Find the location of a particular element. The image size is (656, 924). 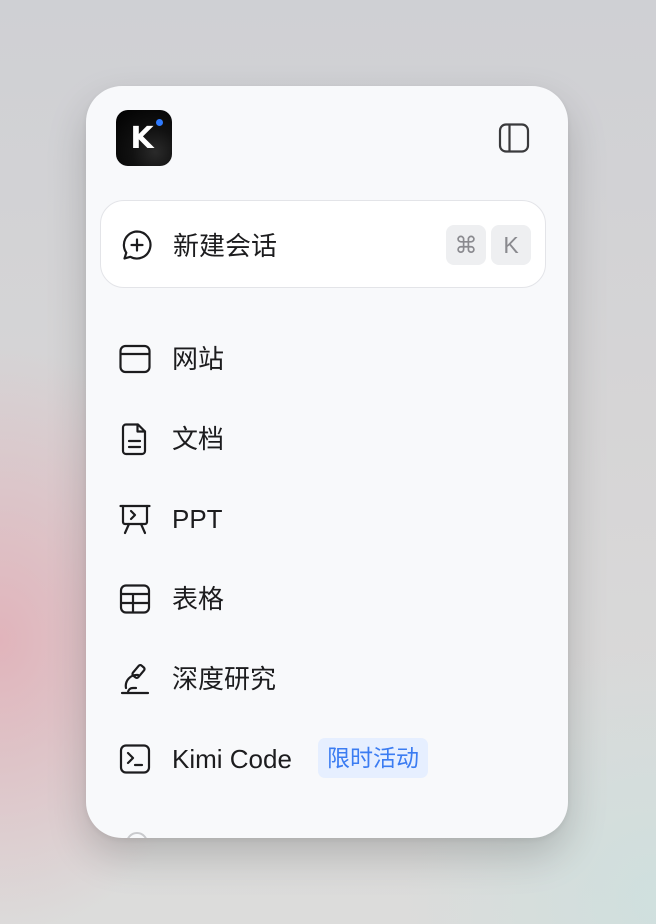

logo-letter: K is located at coordinates (142, 138).